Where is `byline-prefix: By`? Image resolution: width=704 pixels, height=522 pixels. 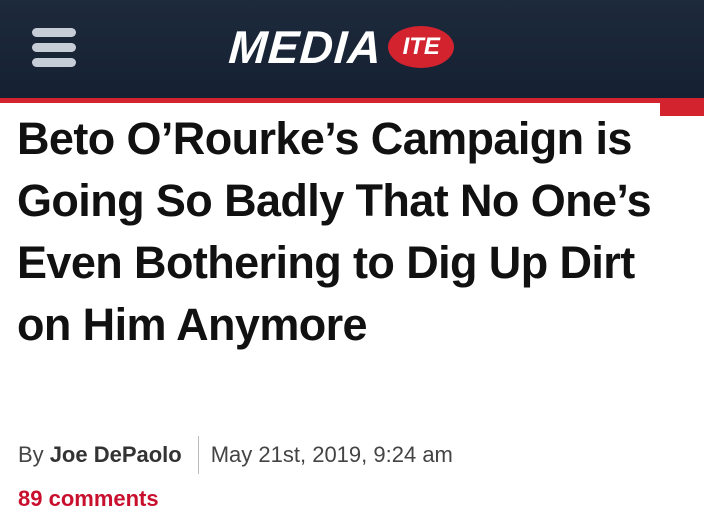
byline-prefix: By is located at coordinates (31, 454).